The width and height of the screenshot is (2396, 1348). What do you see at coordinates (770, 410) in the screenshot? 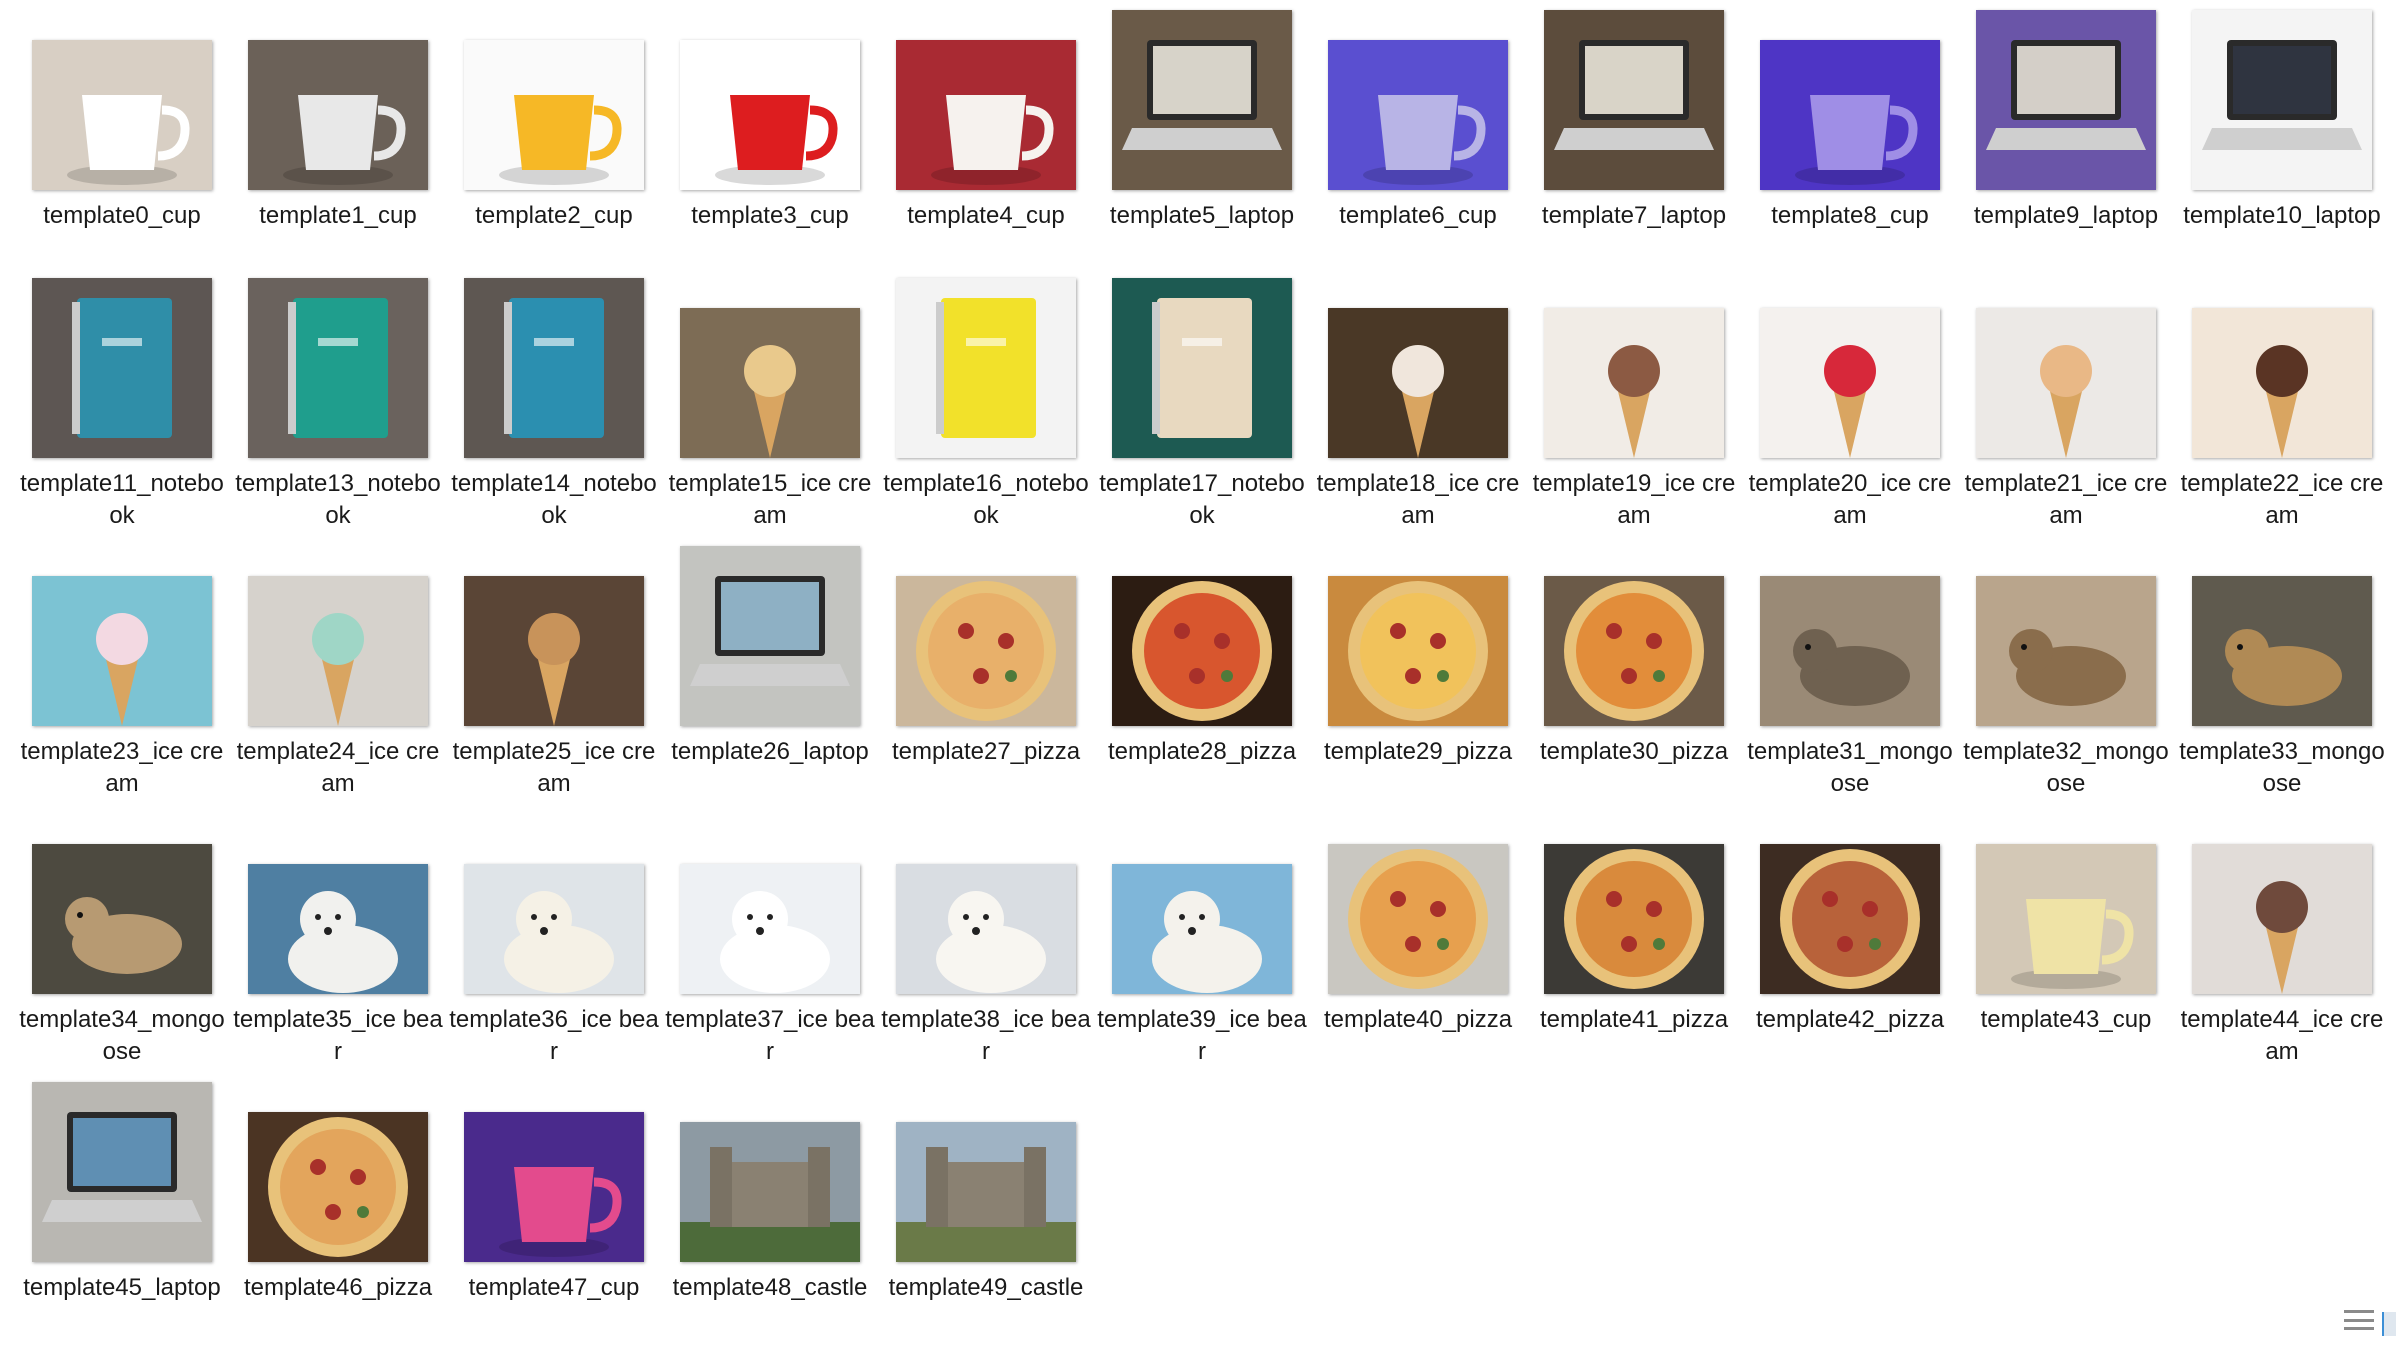
I see `file-item: template15_ice cream` at bounding box center [770, 410].